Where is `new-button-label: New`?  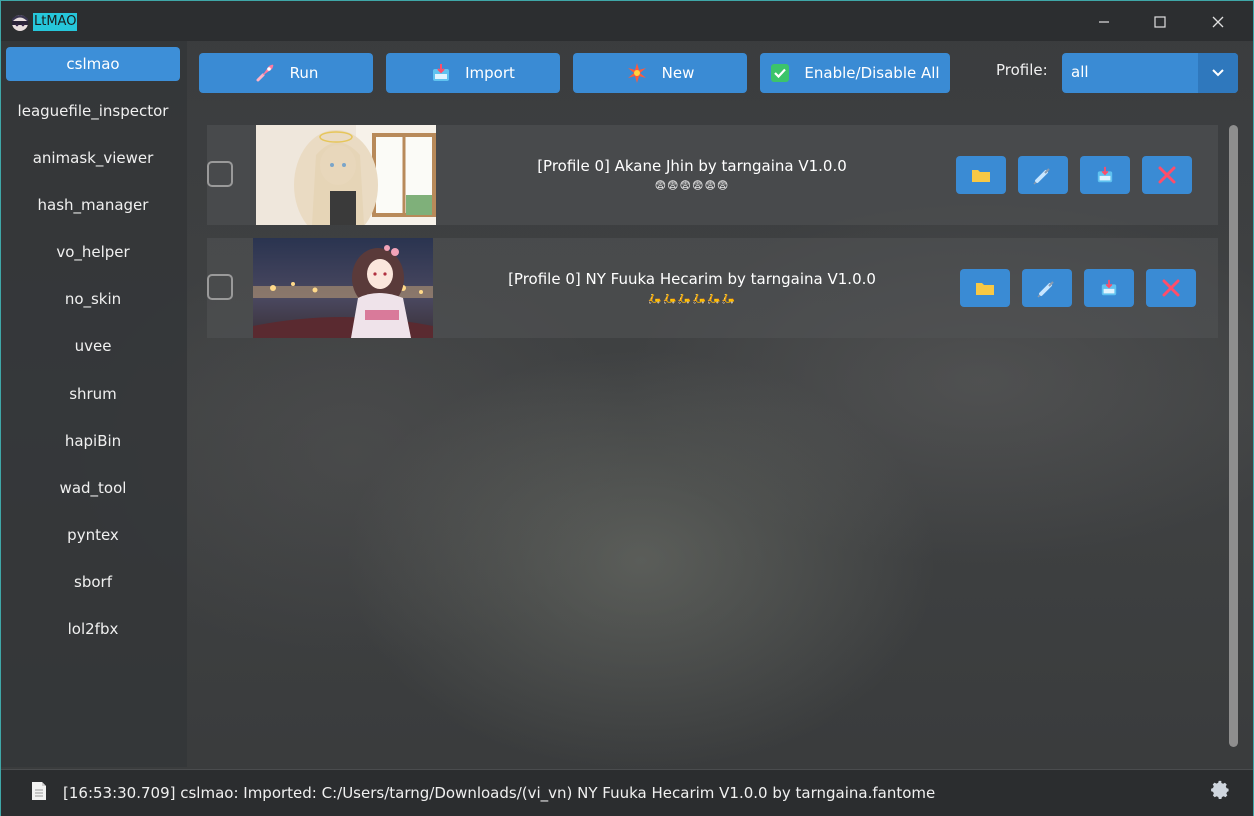 new-button-label: New is located at coordinates (678, 73).